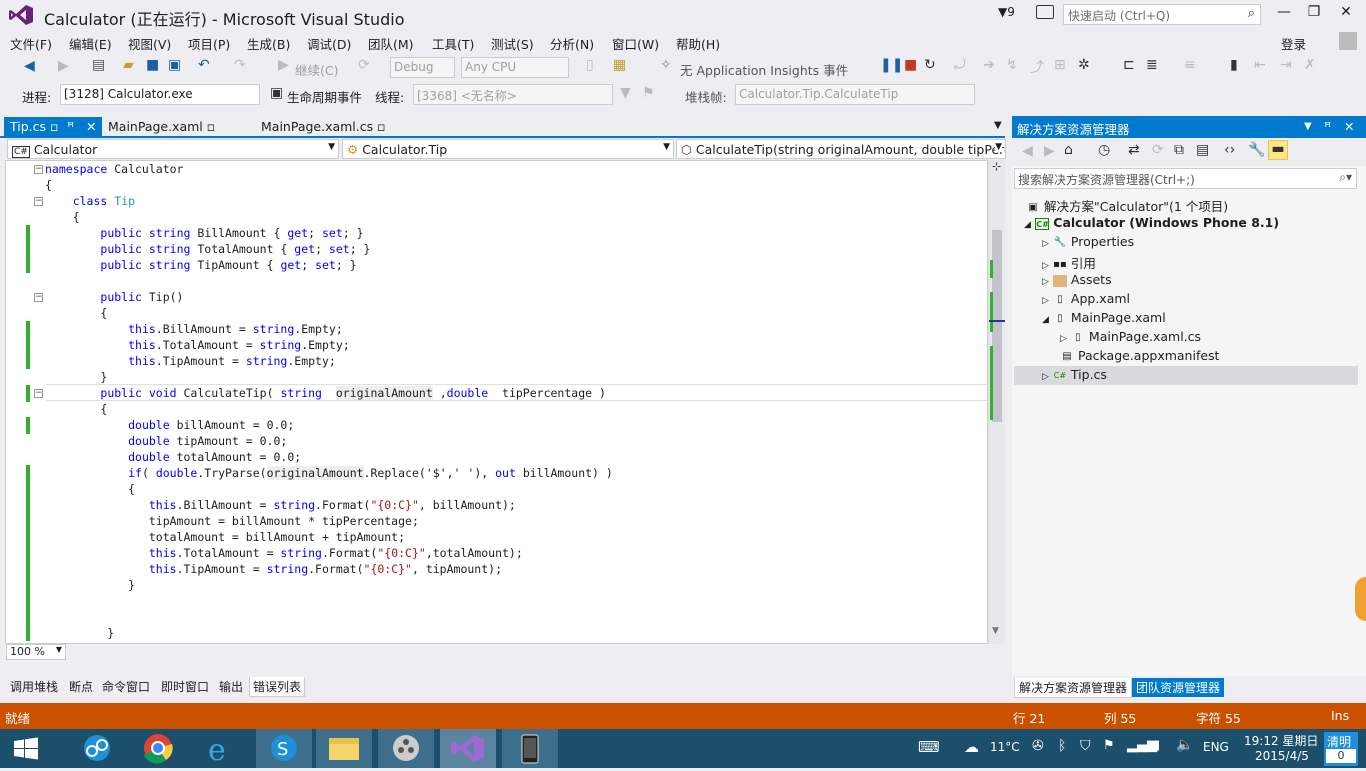 This screenshot has height=771, width=1366. What do you see at coordinates (855, 94) in the screenshot?
I see `stack-frame-select: Calculator.Tip.CalculateTip` at bounding box center [855, 94].